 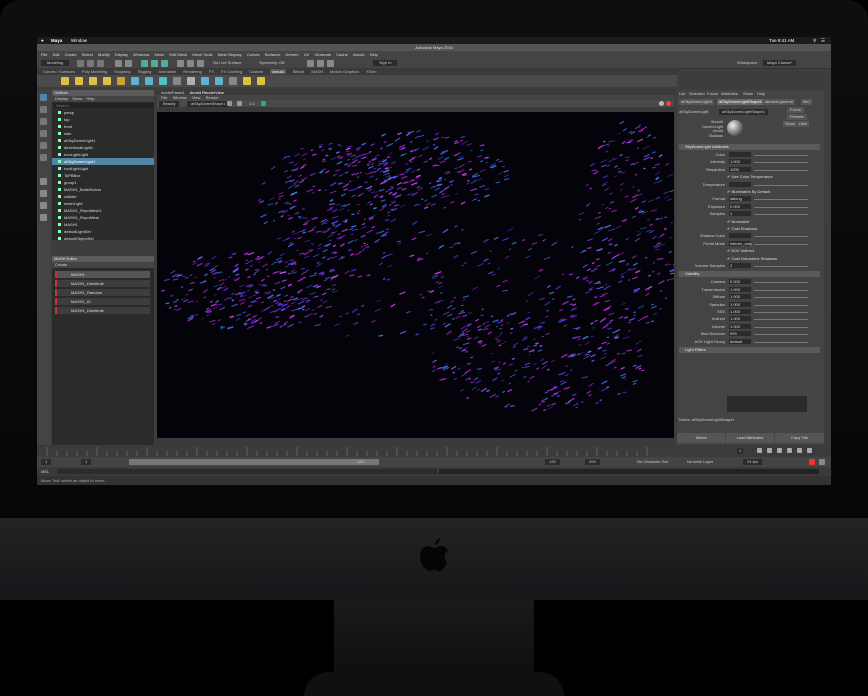 I want to click on attribute-row: Samples 1, so click(x=749, y=214).